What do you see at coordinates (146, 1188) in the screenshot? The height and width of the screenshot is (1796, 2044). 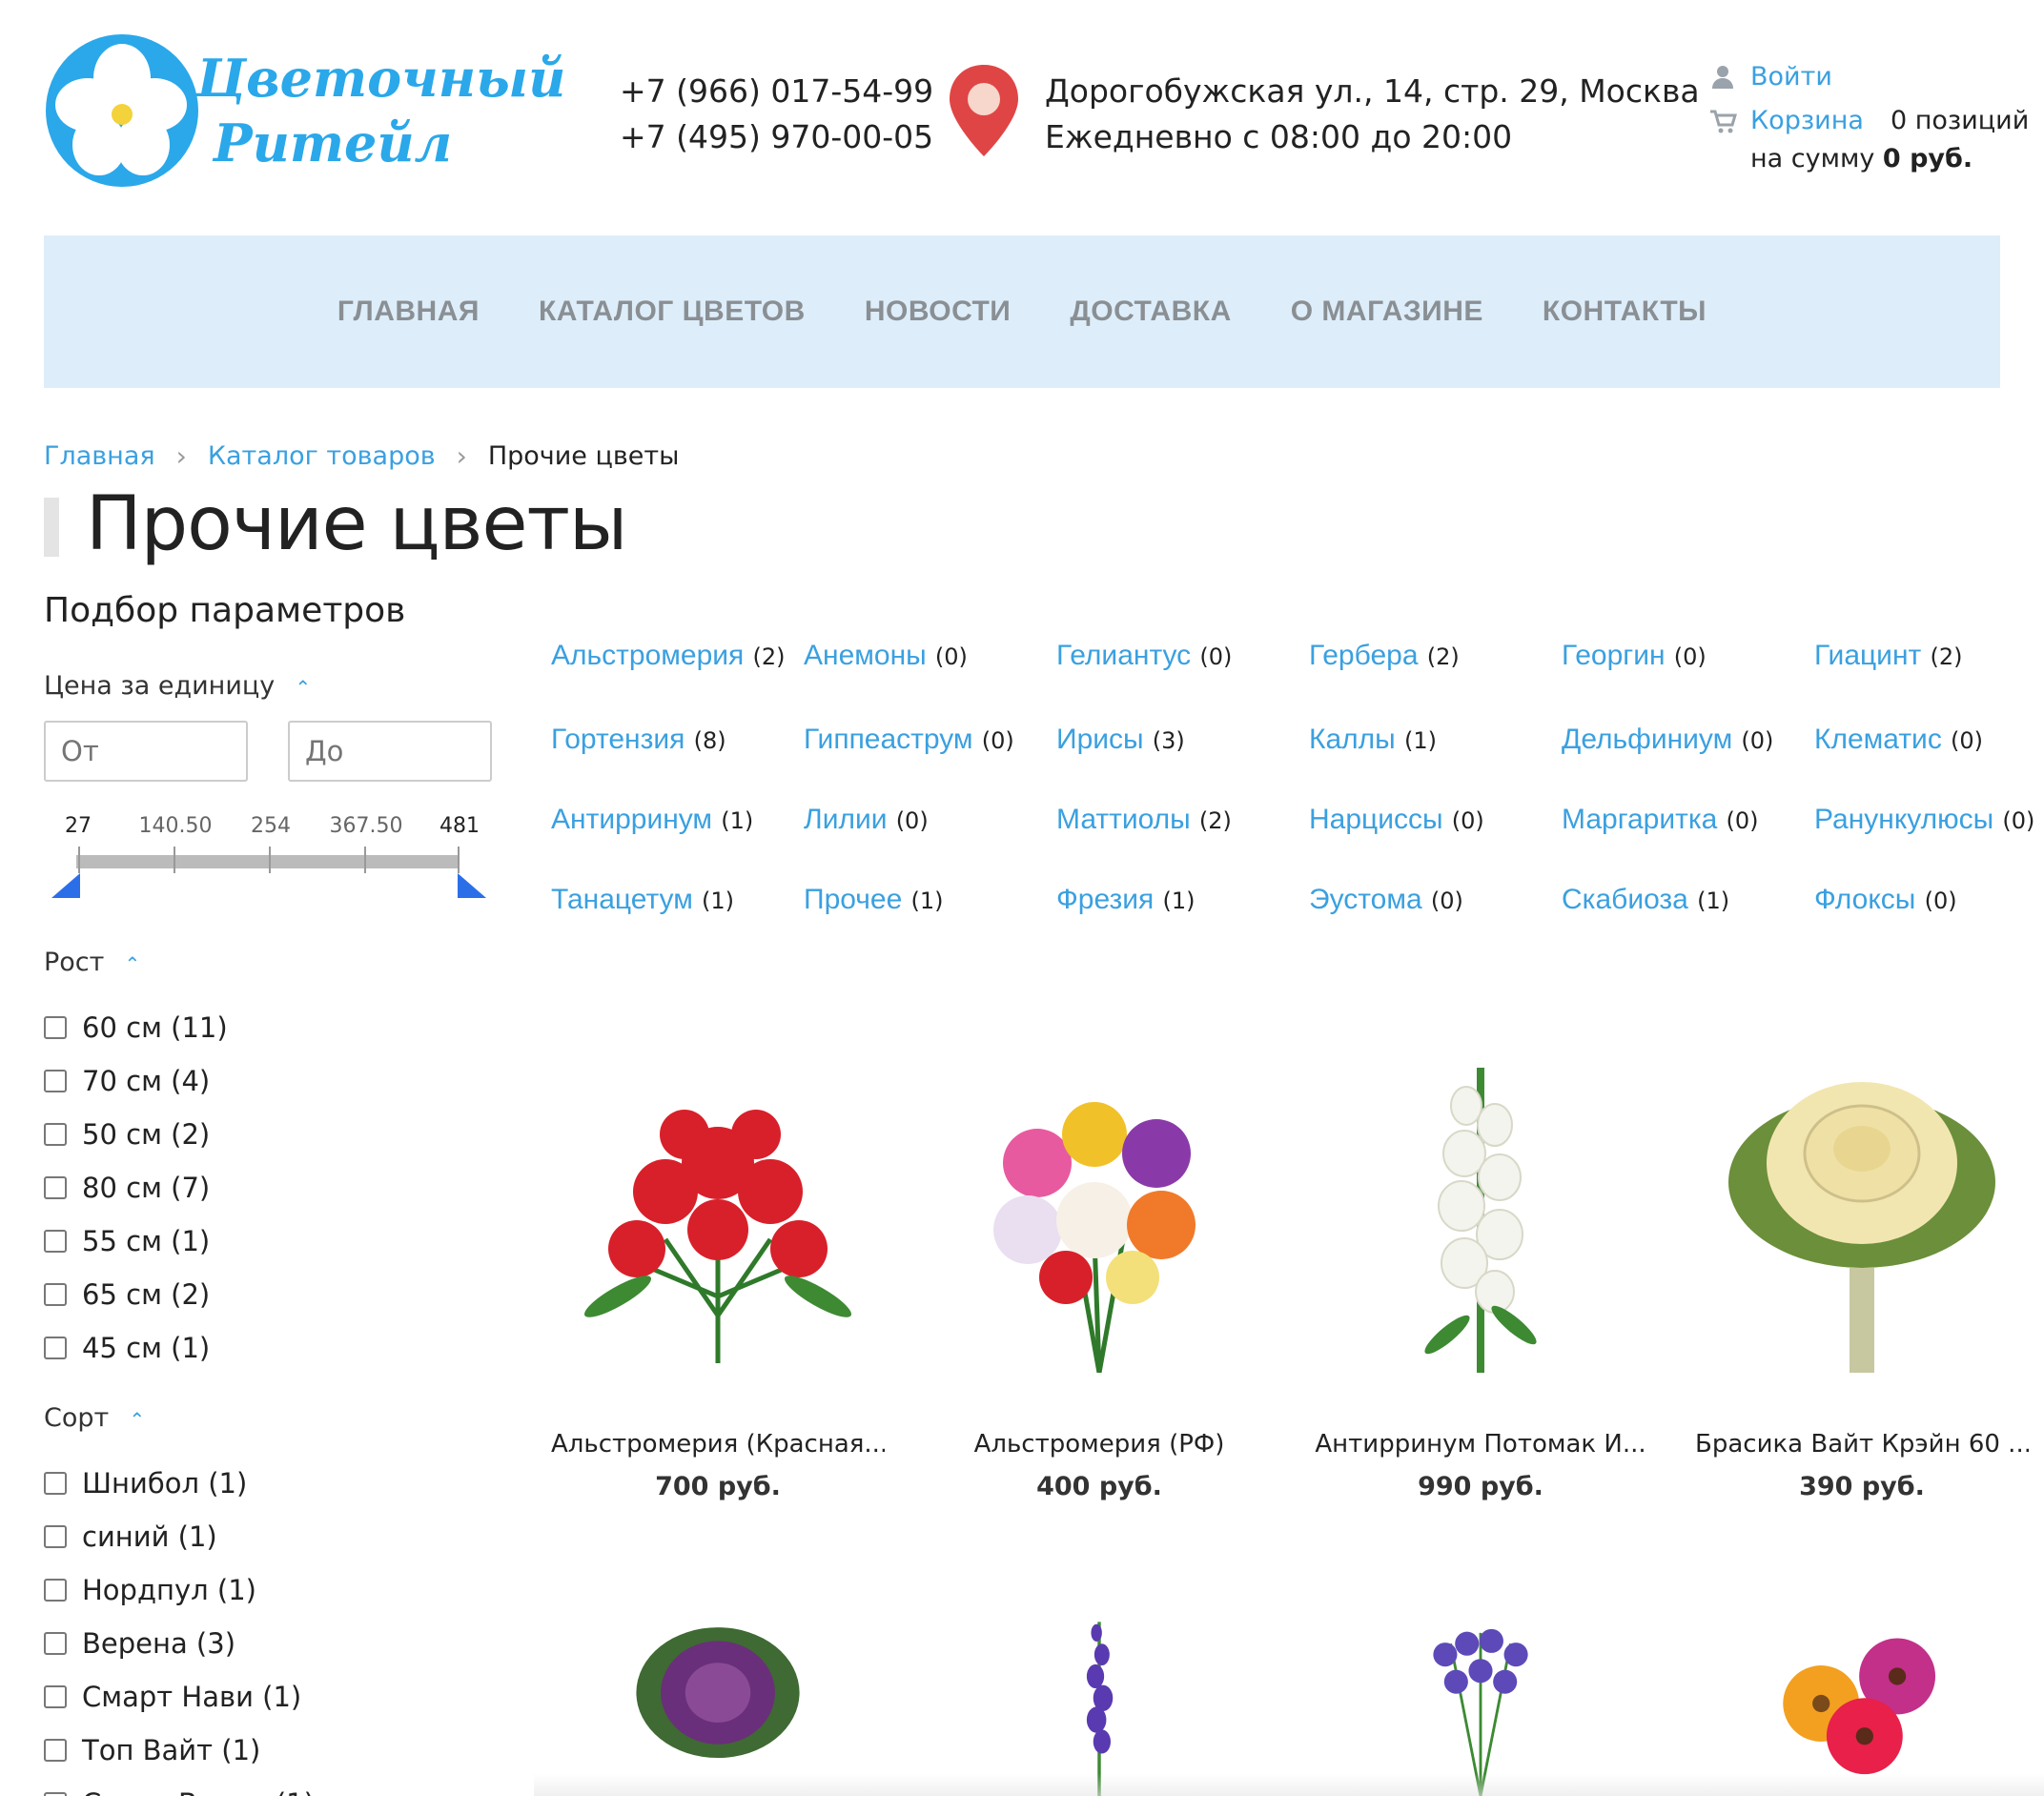 I see `option-label: 80 см (7)` at bounding box center [146, 1188].